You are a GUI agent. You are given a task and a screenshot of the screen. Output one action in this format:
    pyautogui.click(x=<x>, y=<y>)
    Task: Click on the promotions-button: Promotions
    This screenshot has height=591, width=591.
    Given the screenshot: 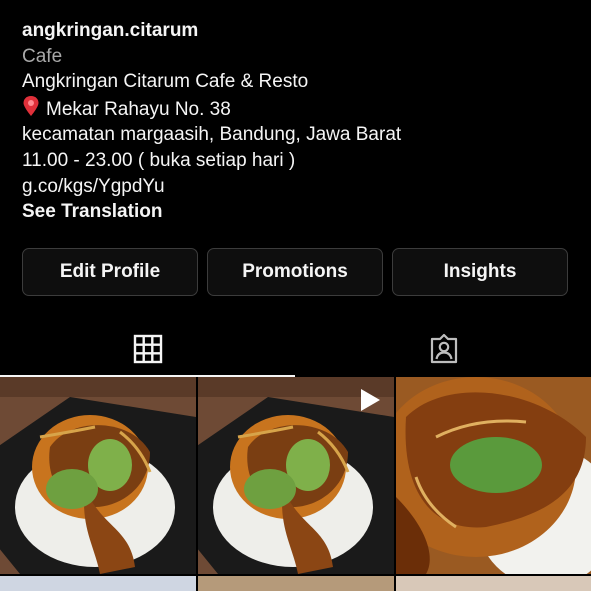 What is the action you would take?
    pyautogui.click(x=295, y=272)
    